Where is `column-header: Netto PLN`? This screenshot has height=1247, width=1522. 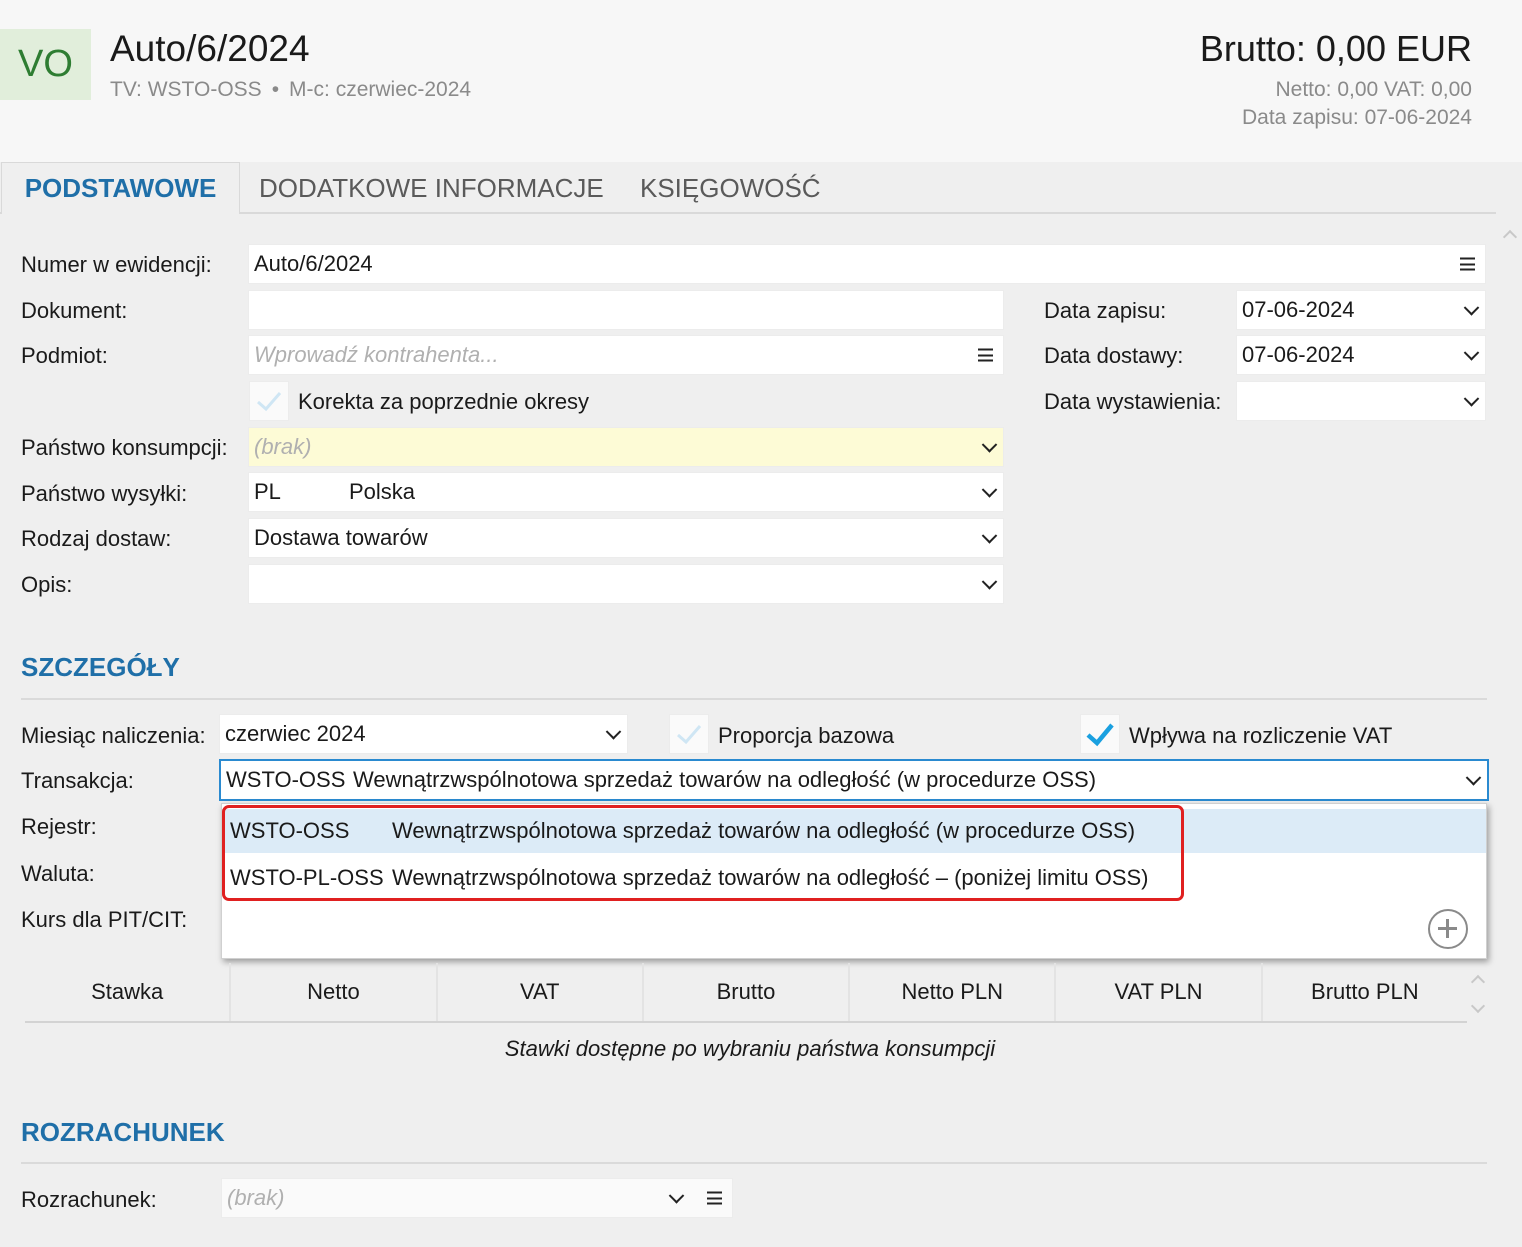
column-header: Netto PLN is located at coordinates (953, 992).